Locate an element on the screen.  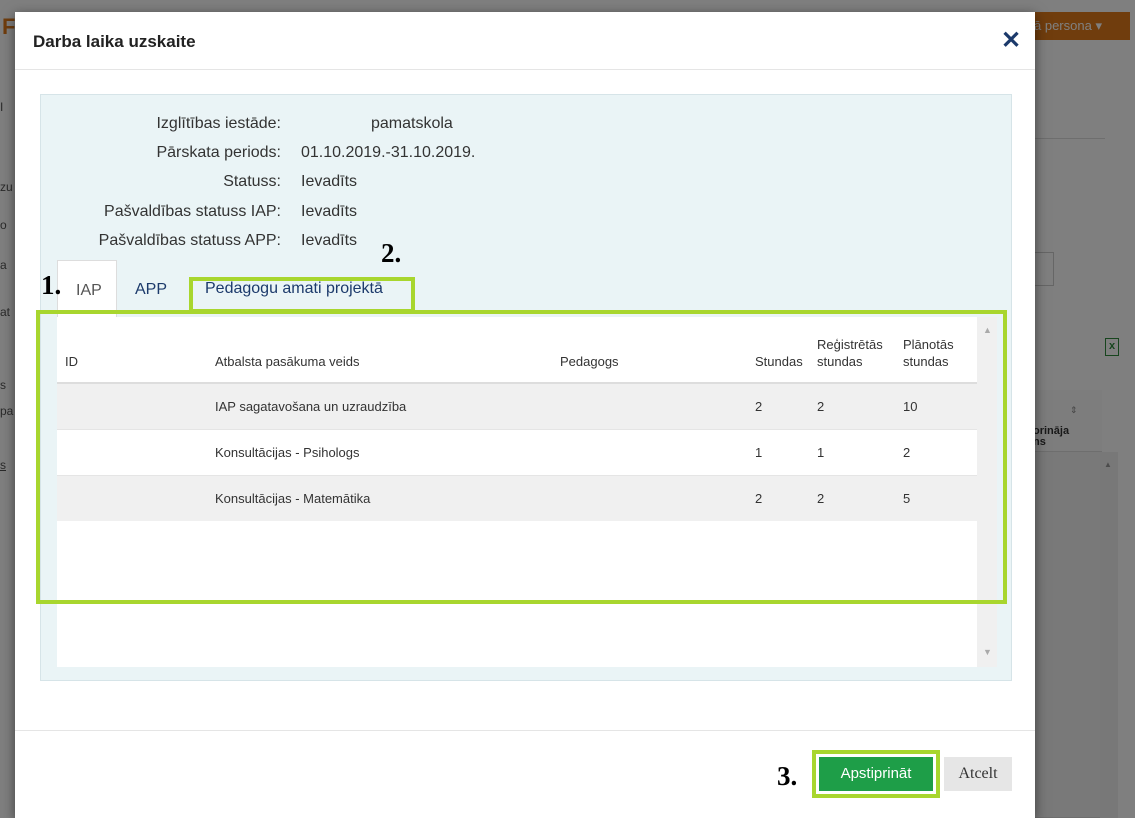
info-value: 01.10.2019.-31.10.2019. is located at coordinates (388, 152).